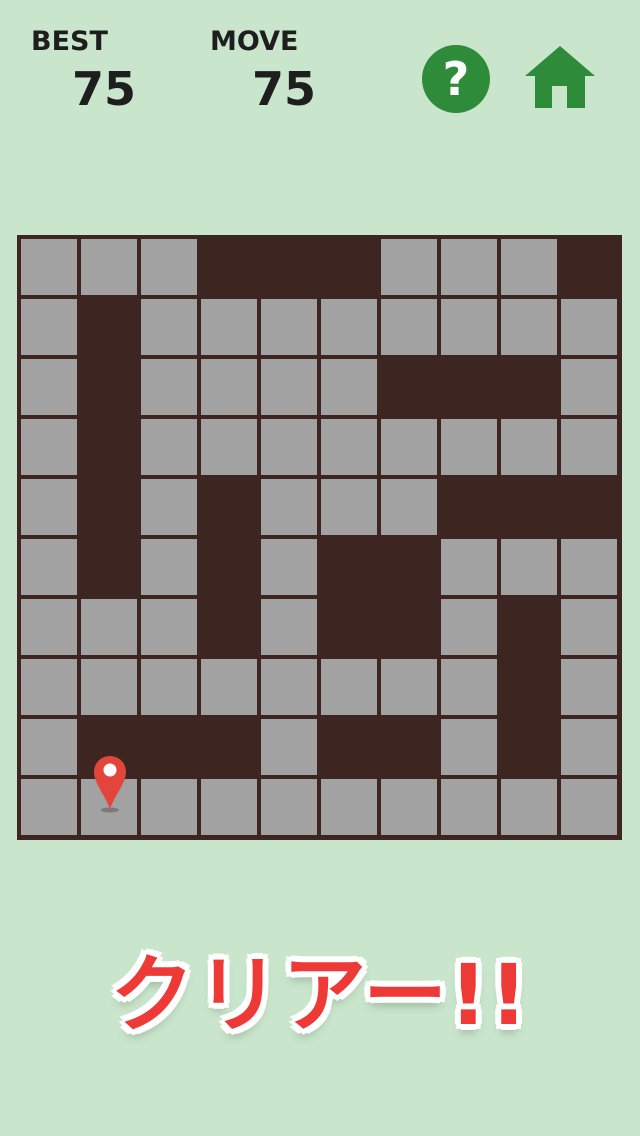 Image resolution: width=640 pixels, height=1136 pixels. I want to click on best-value: 75, so click(104, 89).